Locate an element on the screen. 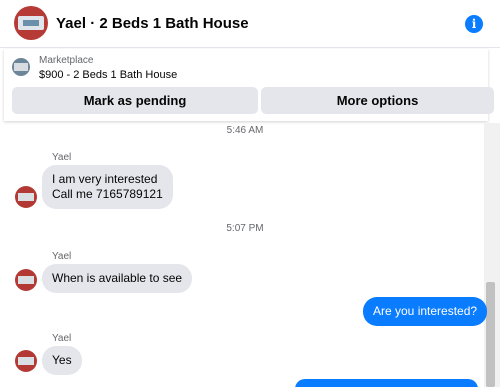 The height and width of the screenshot is (387, 500). conversation-title: Yael · 2 Beds 1 Bath House is located at coordinates (152, 23).